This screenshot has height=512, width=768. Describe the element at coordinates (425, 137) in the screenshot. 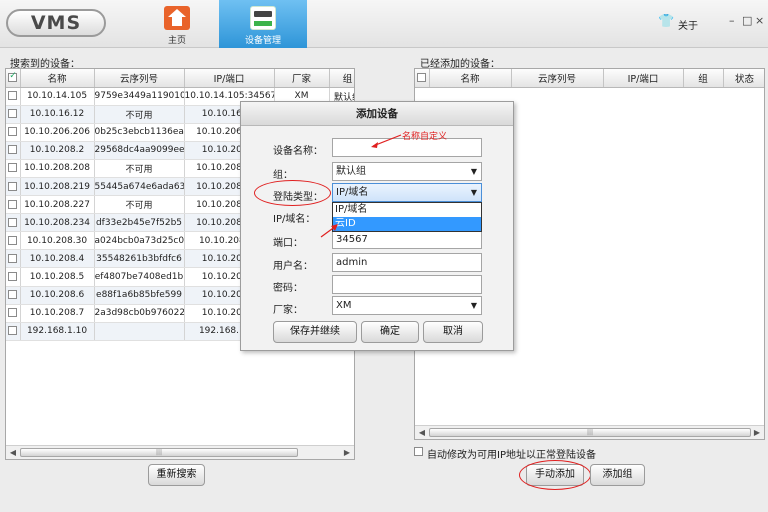

I see `custom-name-annotation: 名称自定义` at that location.